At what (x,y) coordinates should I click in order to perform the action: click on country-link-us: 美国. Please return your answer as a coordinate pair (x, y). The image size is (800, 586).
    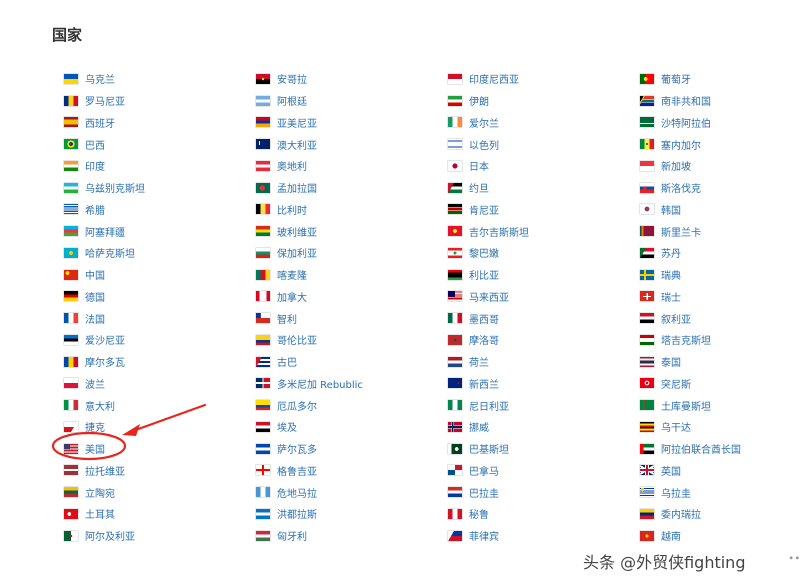
    Looking at the image, I should click on (160, 449).